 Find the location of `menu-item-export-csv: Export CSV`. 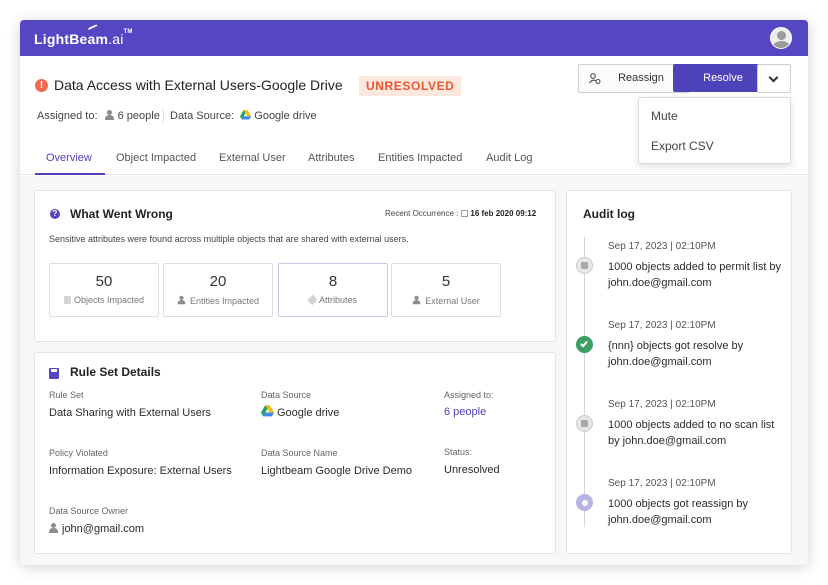

menu-item-export-csv: Export CSV is located at coordinates (682, 146).